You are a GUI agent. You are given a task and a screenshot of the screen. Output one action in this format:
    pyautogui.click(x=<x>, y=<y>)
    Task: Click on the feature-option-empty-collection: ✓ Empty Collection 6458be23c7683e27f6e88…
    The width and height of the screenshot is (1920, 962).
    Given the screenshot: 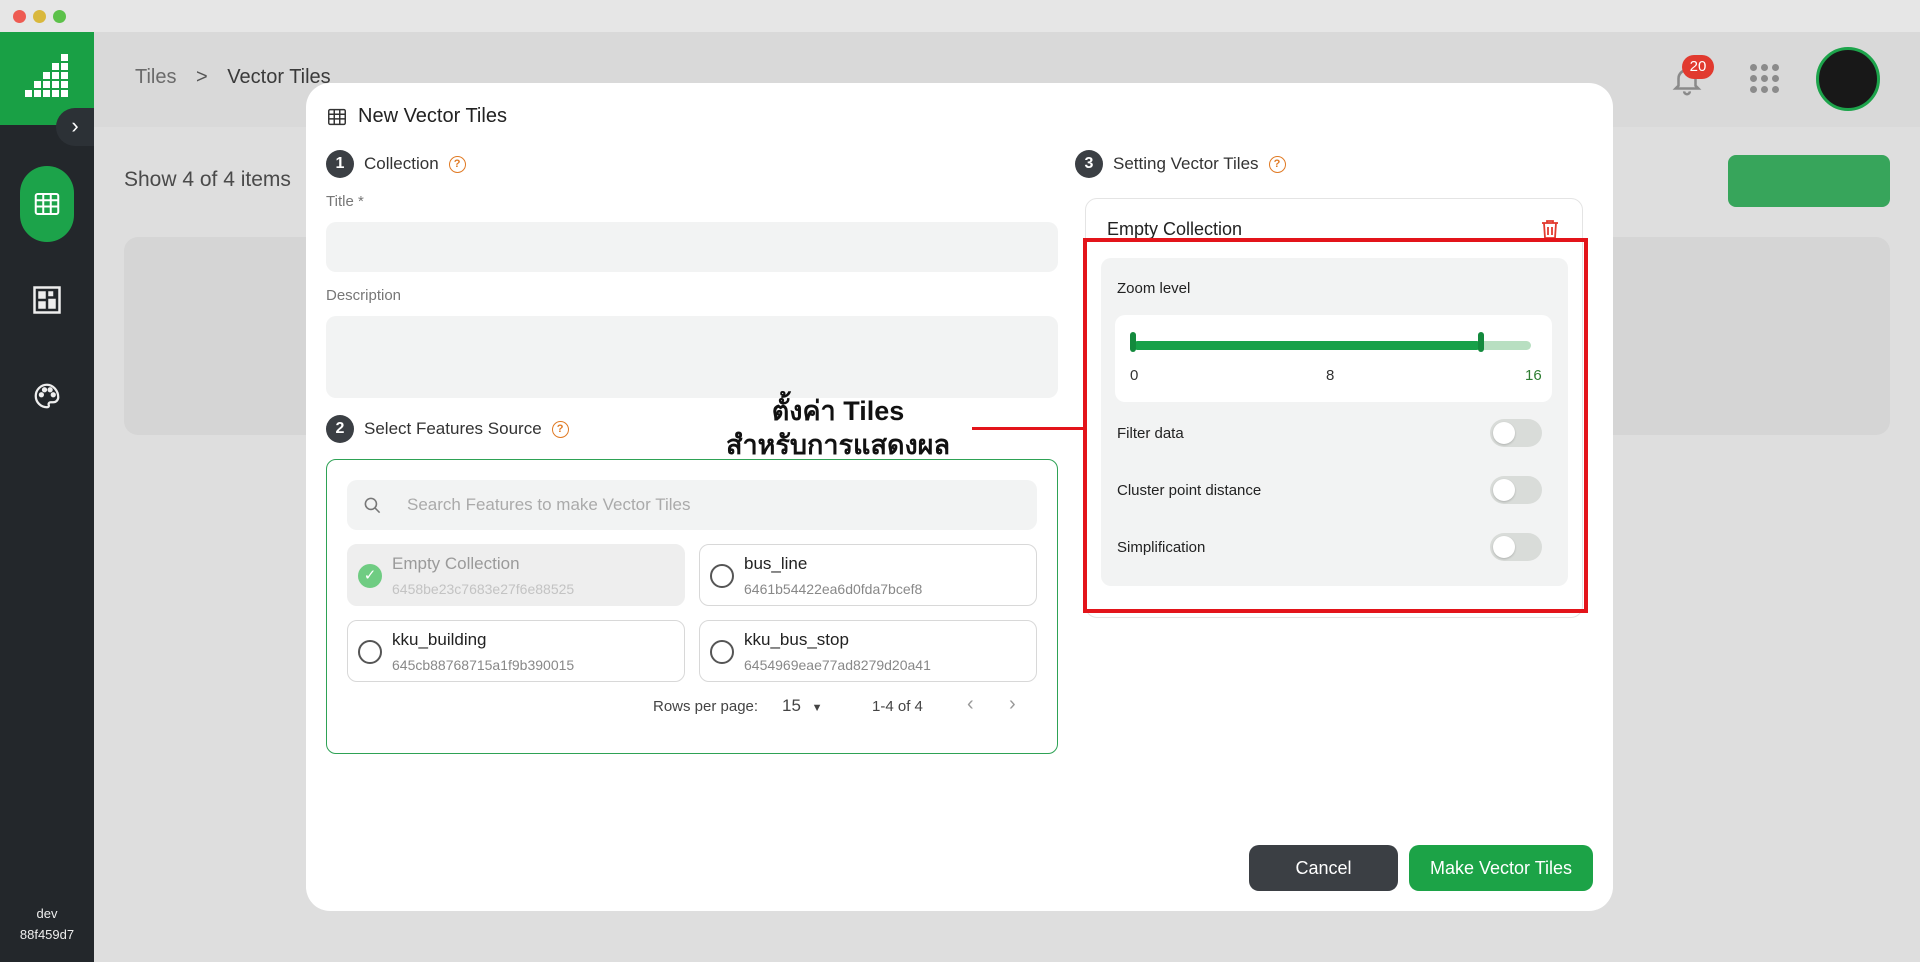 What is the action you would take?
    pyautogui.click(x=516, y=575)
    